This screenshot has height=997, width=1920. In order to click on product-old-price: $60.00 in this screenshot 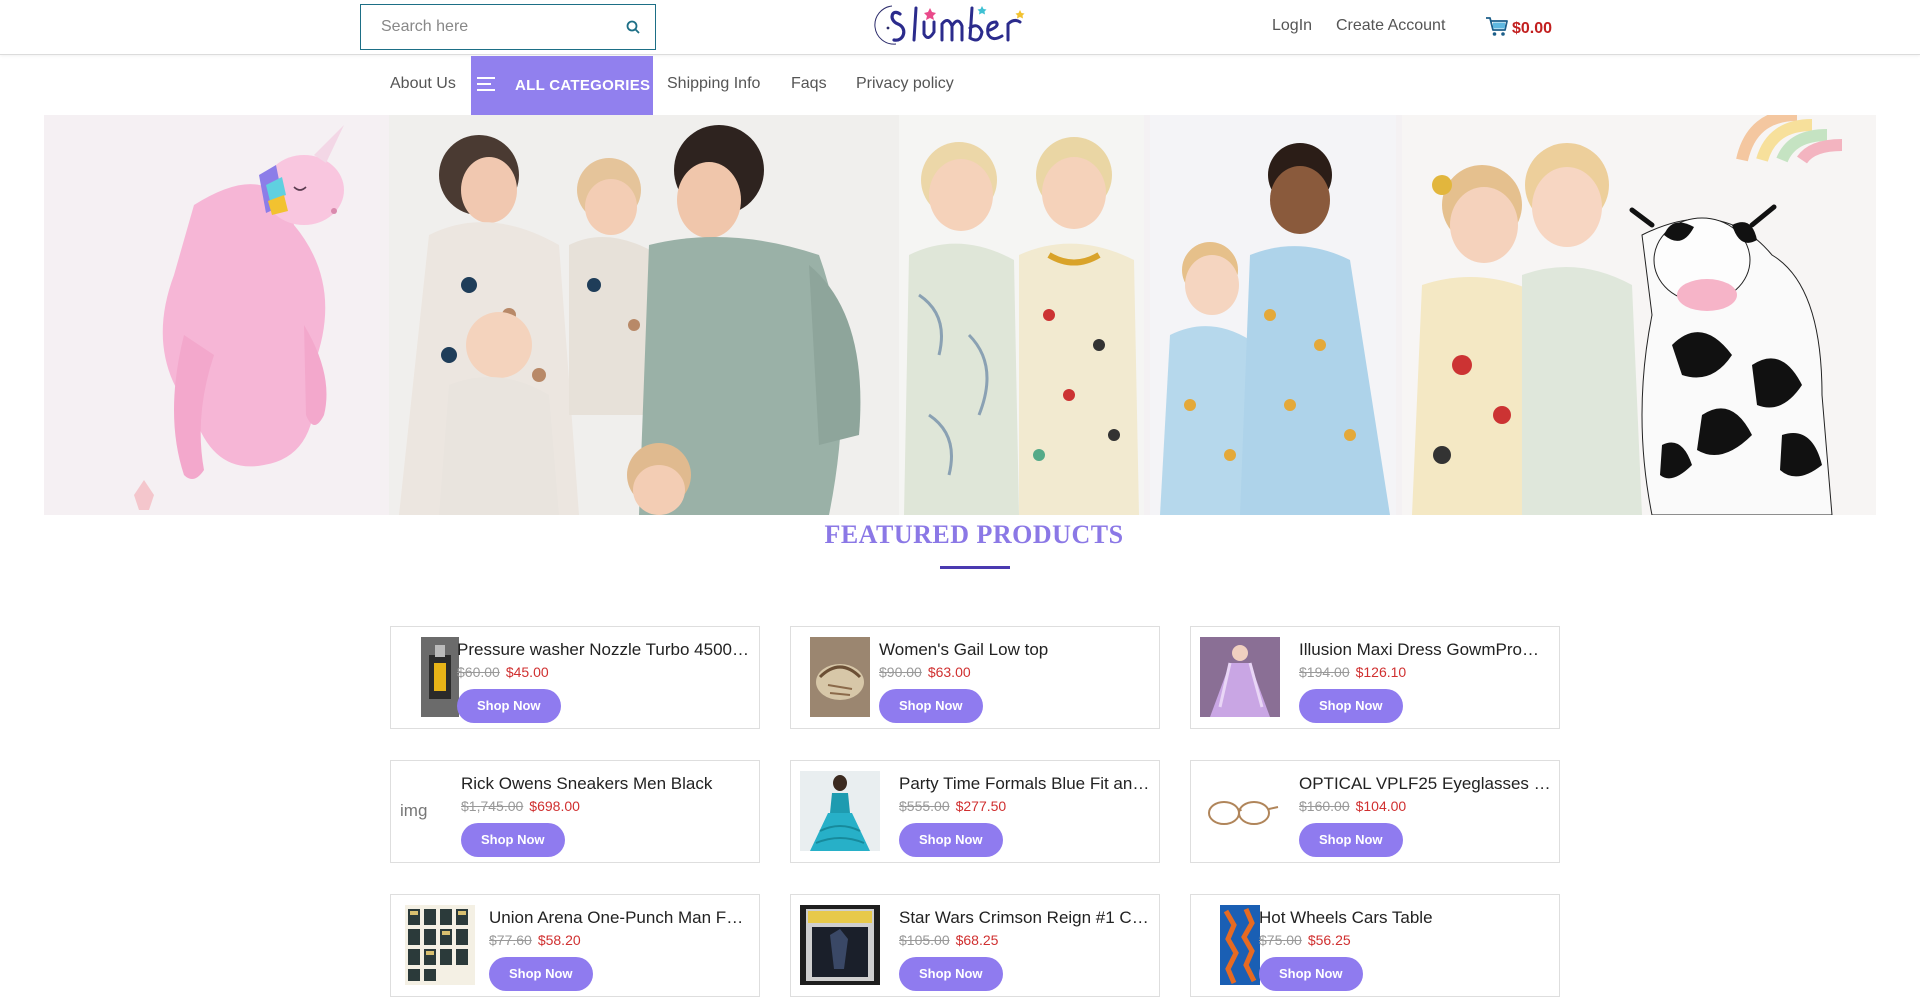, I will do `click(478, 672)`.